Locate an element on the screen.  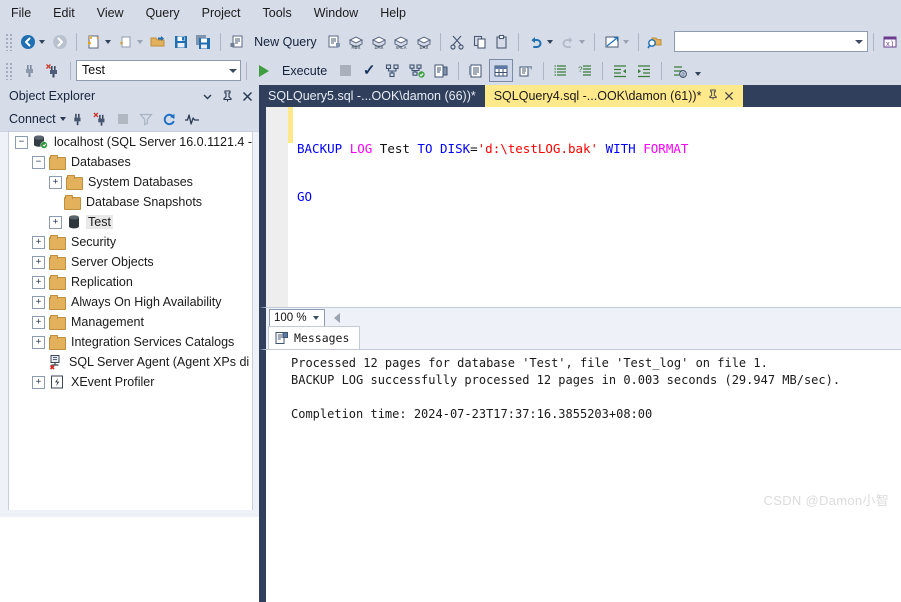
increase-indent-icon is located at coordinates (644, 70).